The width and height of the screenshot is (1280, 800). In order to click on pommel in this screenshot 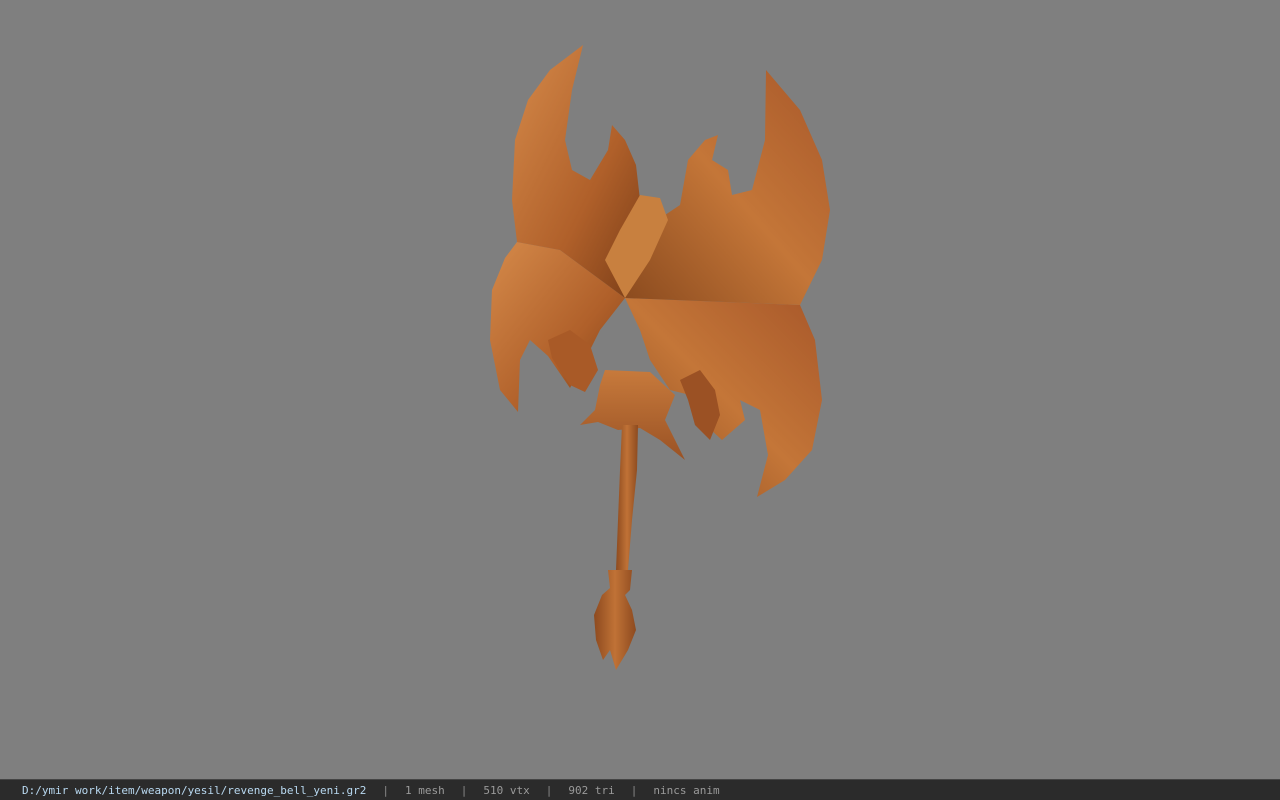, I will do `click(615, 620)`.